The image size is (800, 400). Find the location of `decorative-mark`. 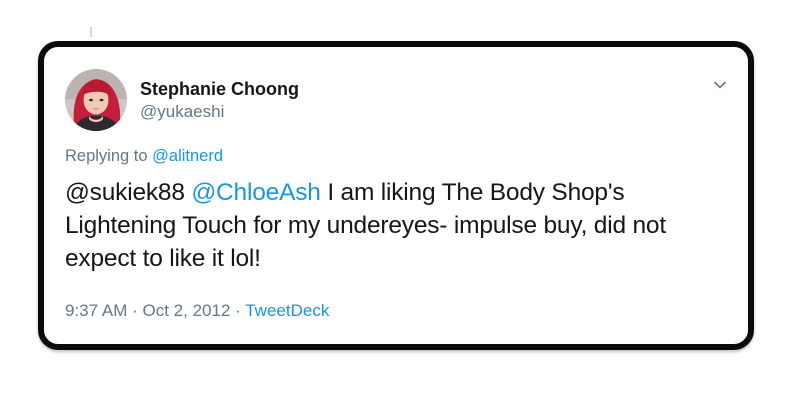

decorative-mark is located at coordinates (91, 32).